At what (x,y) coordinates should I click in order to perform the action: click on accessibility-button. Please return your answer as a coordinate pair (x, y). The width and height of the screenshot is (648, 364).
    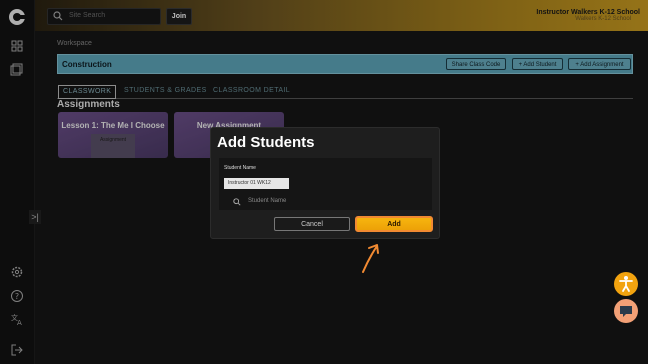
    Looking at the image, I should click on (626, 284).